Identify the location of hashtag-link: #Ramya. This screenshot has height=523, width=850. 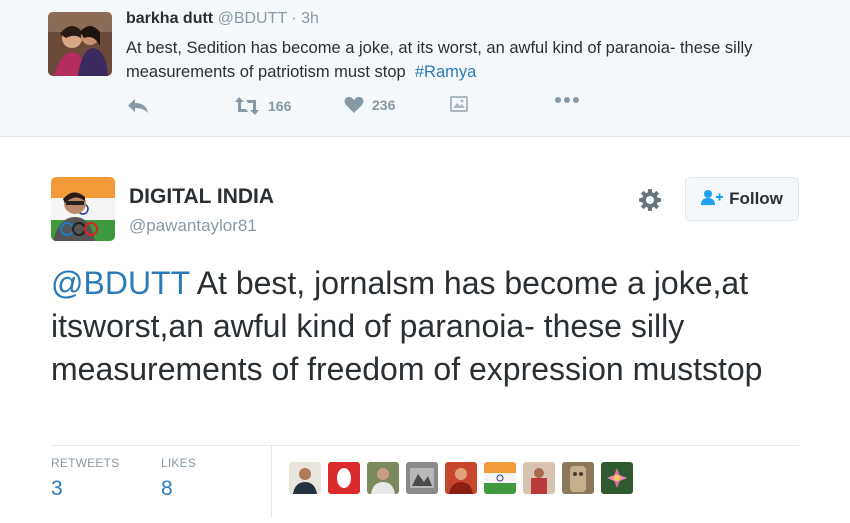
(445, 72).